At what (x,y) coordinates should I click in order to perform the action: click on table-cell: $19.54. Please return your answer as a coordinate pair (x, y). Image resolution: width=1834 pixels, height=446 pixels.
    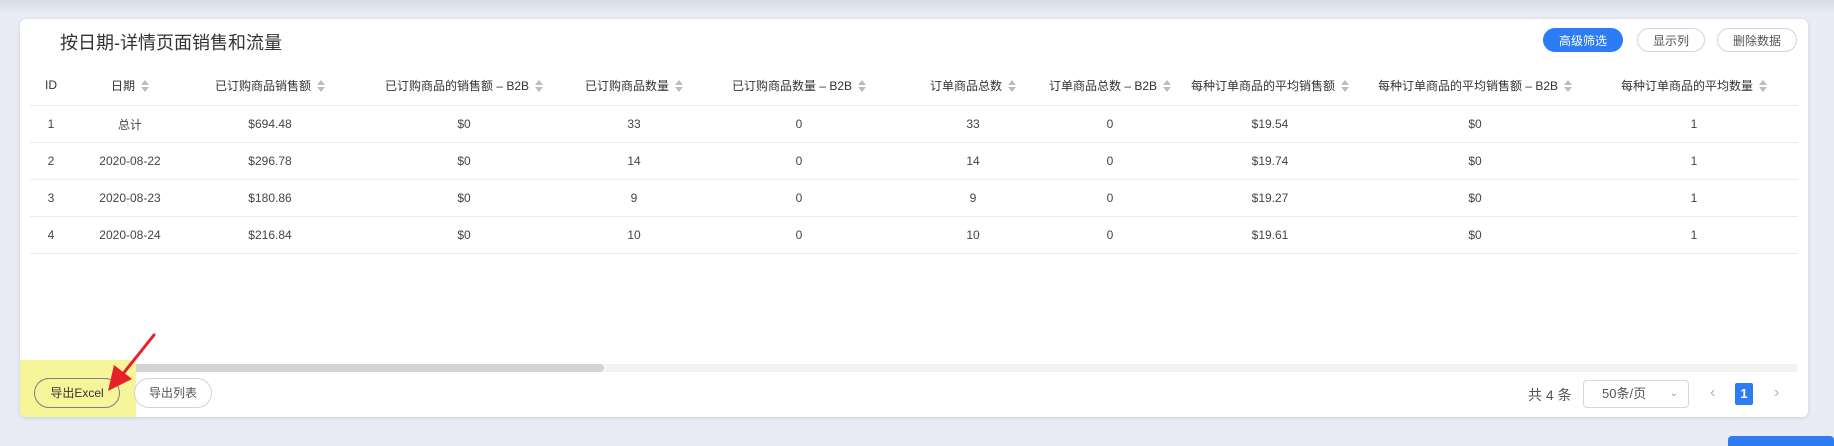
    Looking at the image, I should click on (1270, 124).